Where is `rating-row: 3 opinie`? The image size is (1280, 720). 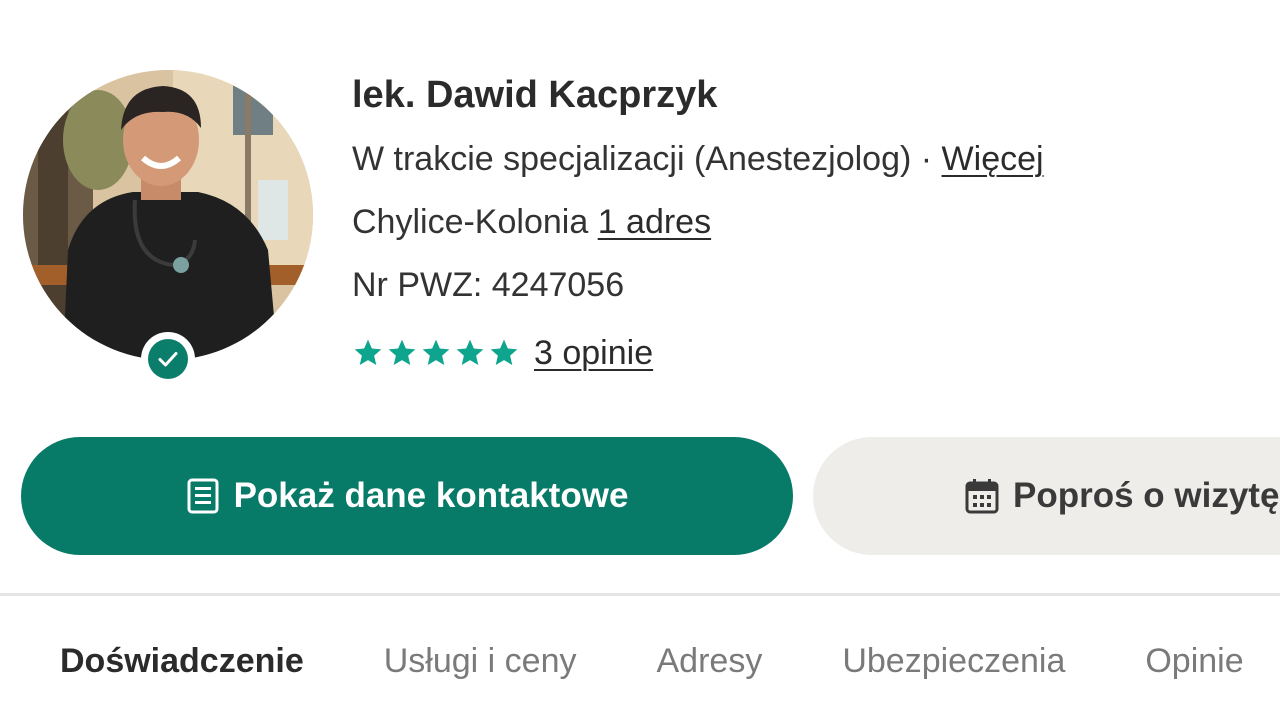 rating-row: 3 opinie is located at coordinates (812, 353).